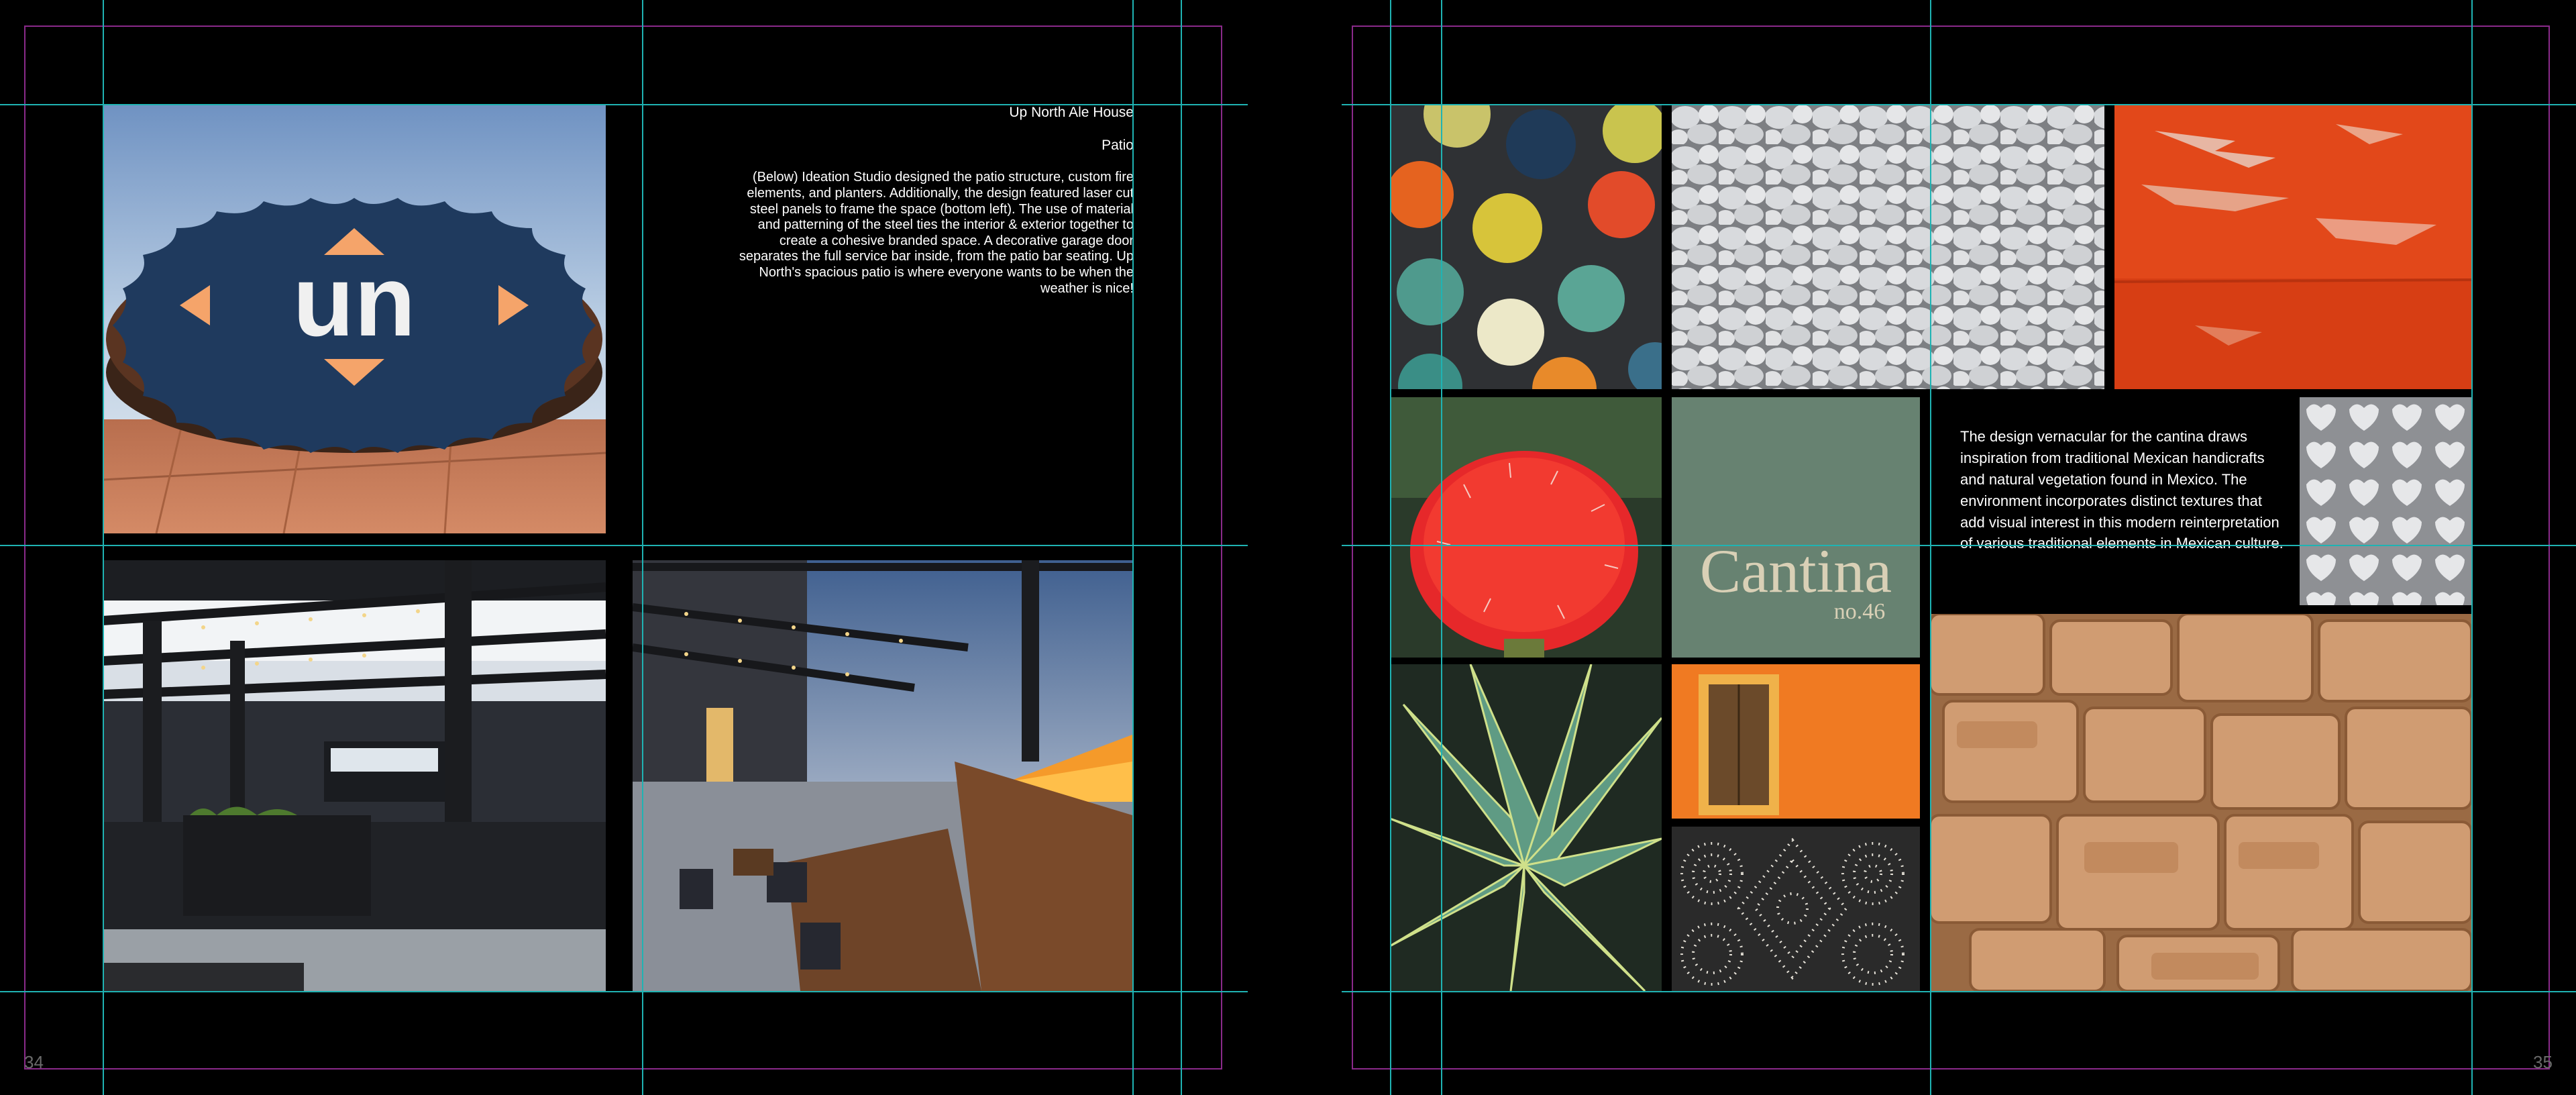 The image size is (2576, 1095). I want to click on logo-sign-illustration: un, so click(354, 318).